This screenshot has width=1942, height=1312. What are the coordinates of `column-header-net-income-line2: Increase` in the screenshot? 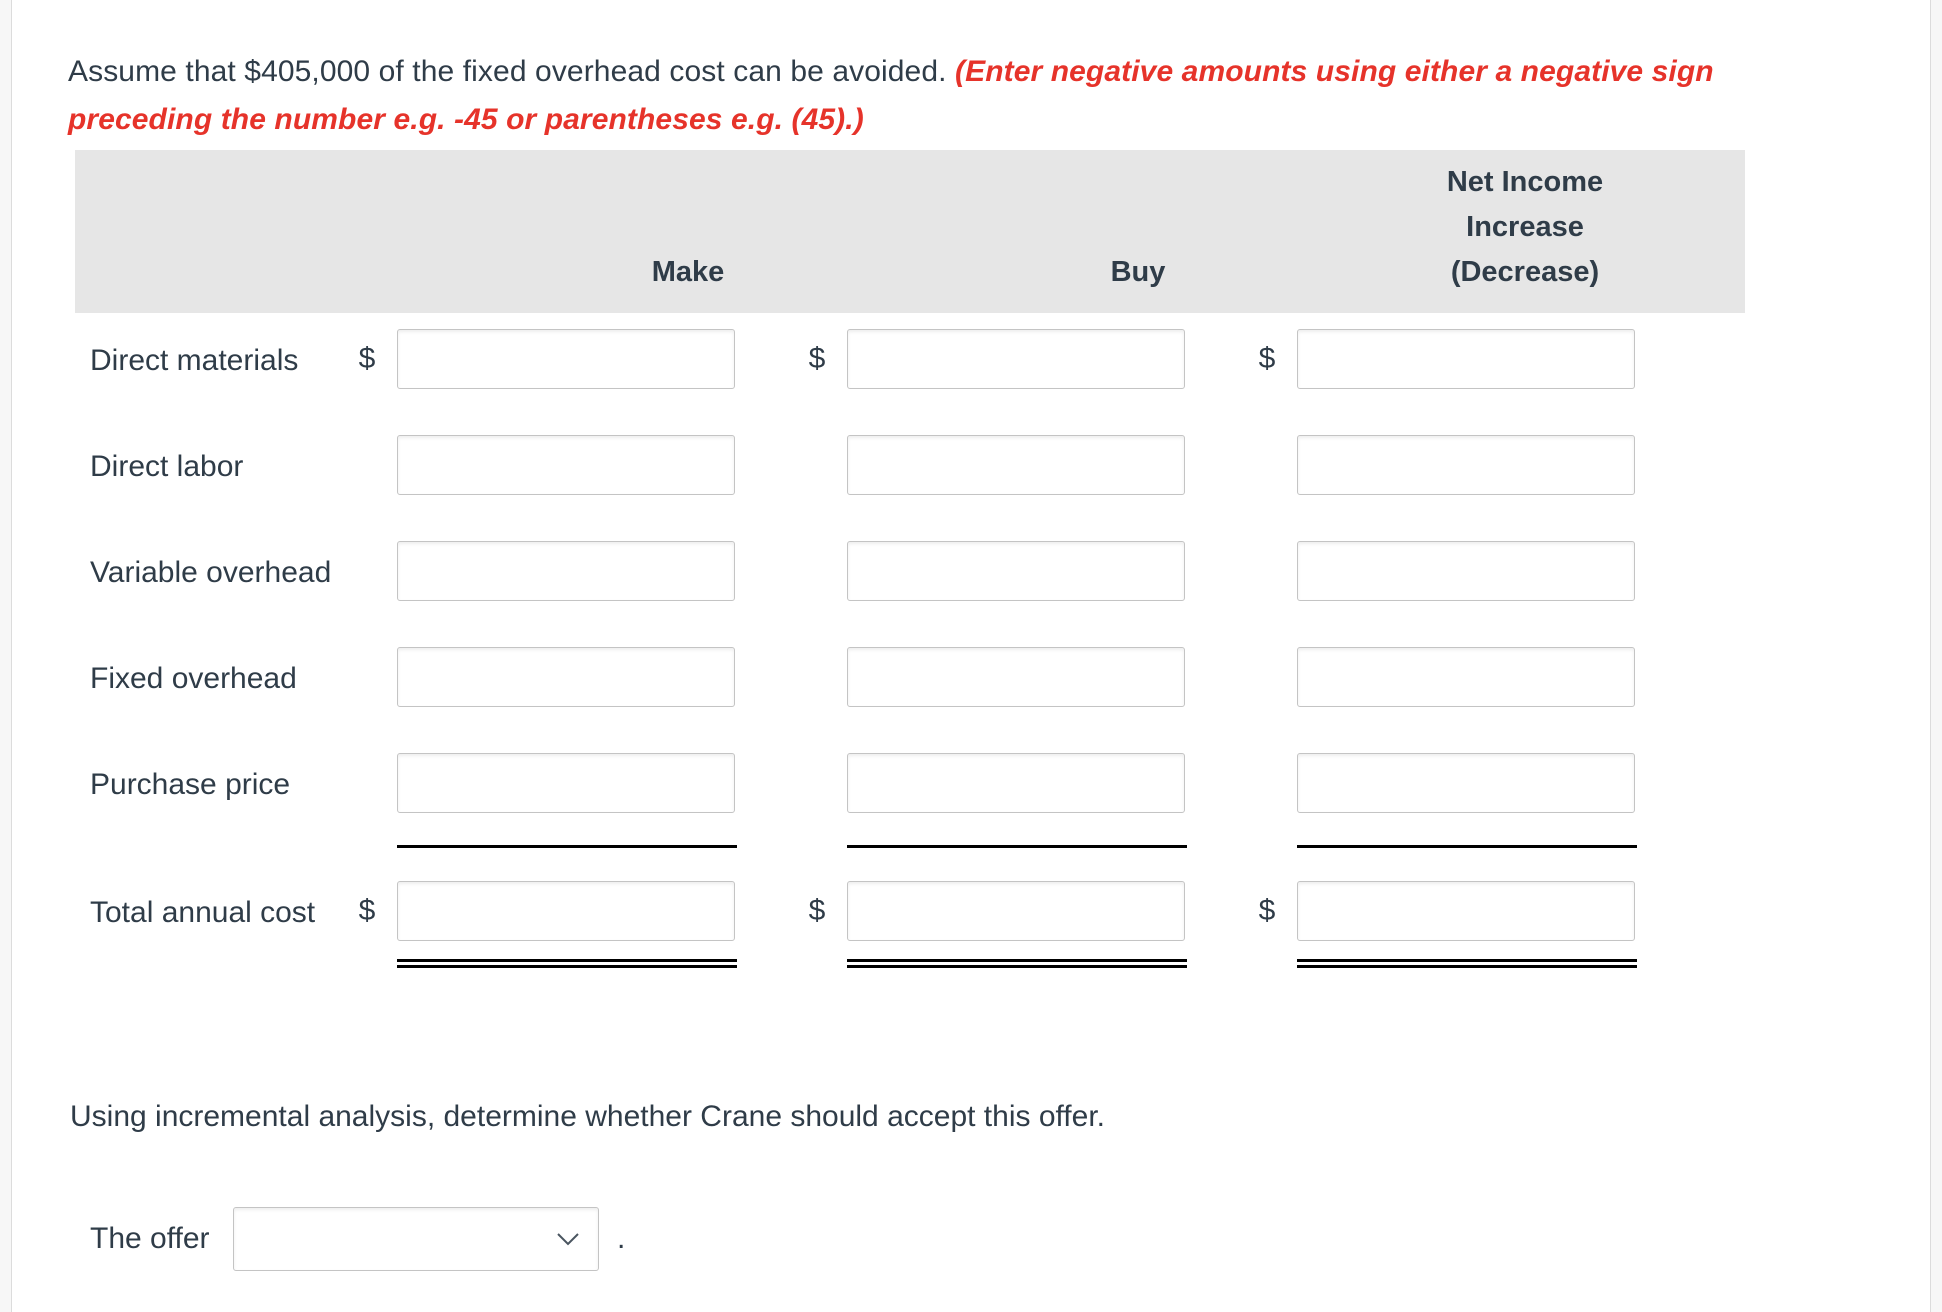 It's located at (1525, 227).